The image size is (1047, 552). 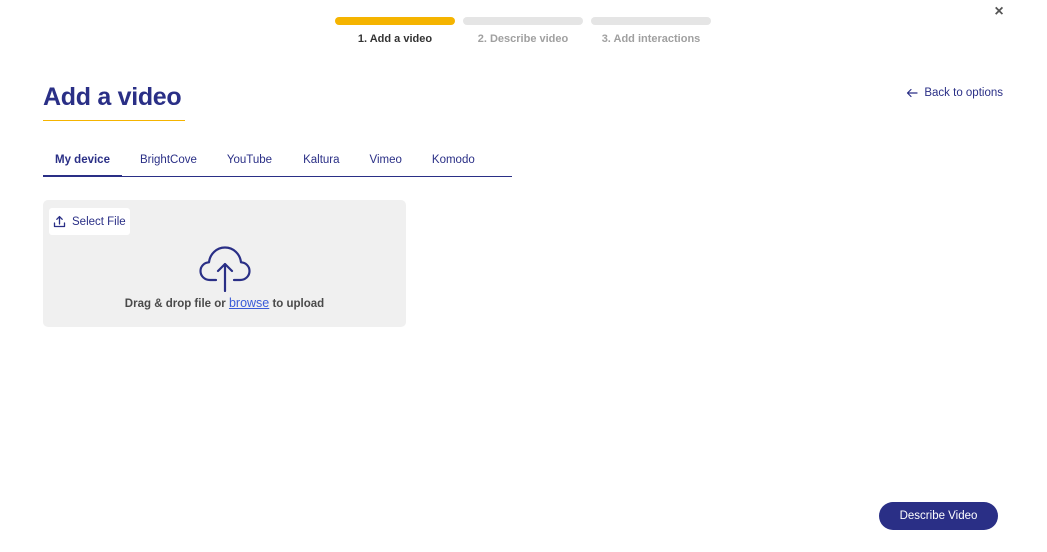 I want to click on tab-komodo: Komodo, so click(x=450, y=162).